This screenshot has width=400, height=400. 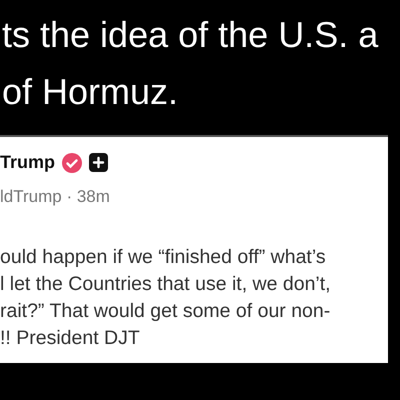 I want to click on post-text-line: !! President DJT, so click(x=70, y=338).